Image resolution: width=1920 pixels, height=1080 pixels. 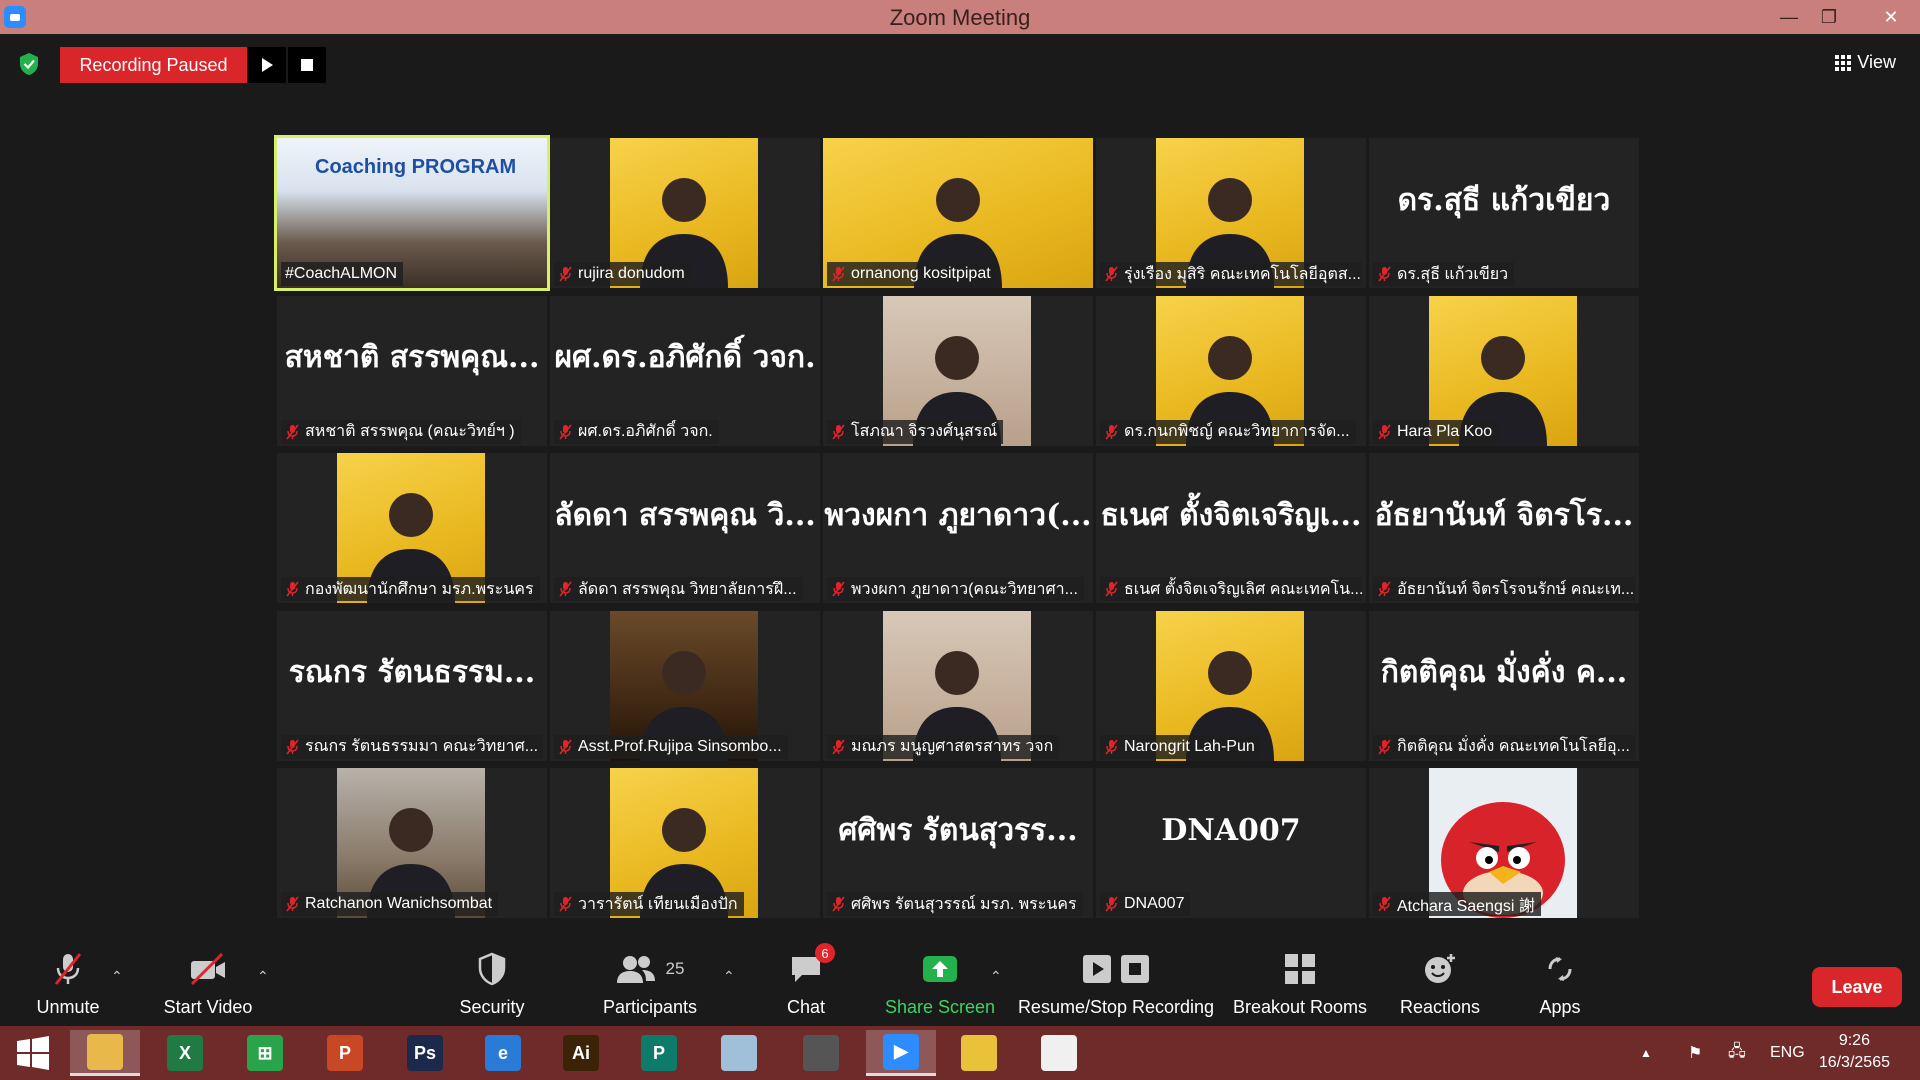 I want to click on start-button, so click(x=33, y=1053).